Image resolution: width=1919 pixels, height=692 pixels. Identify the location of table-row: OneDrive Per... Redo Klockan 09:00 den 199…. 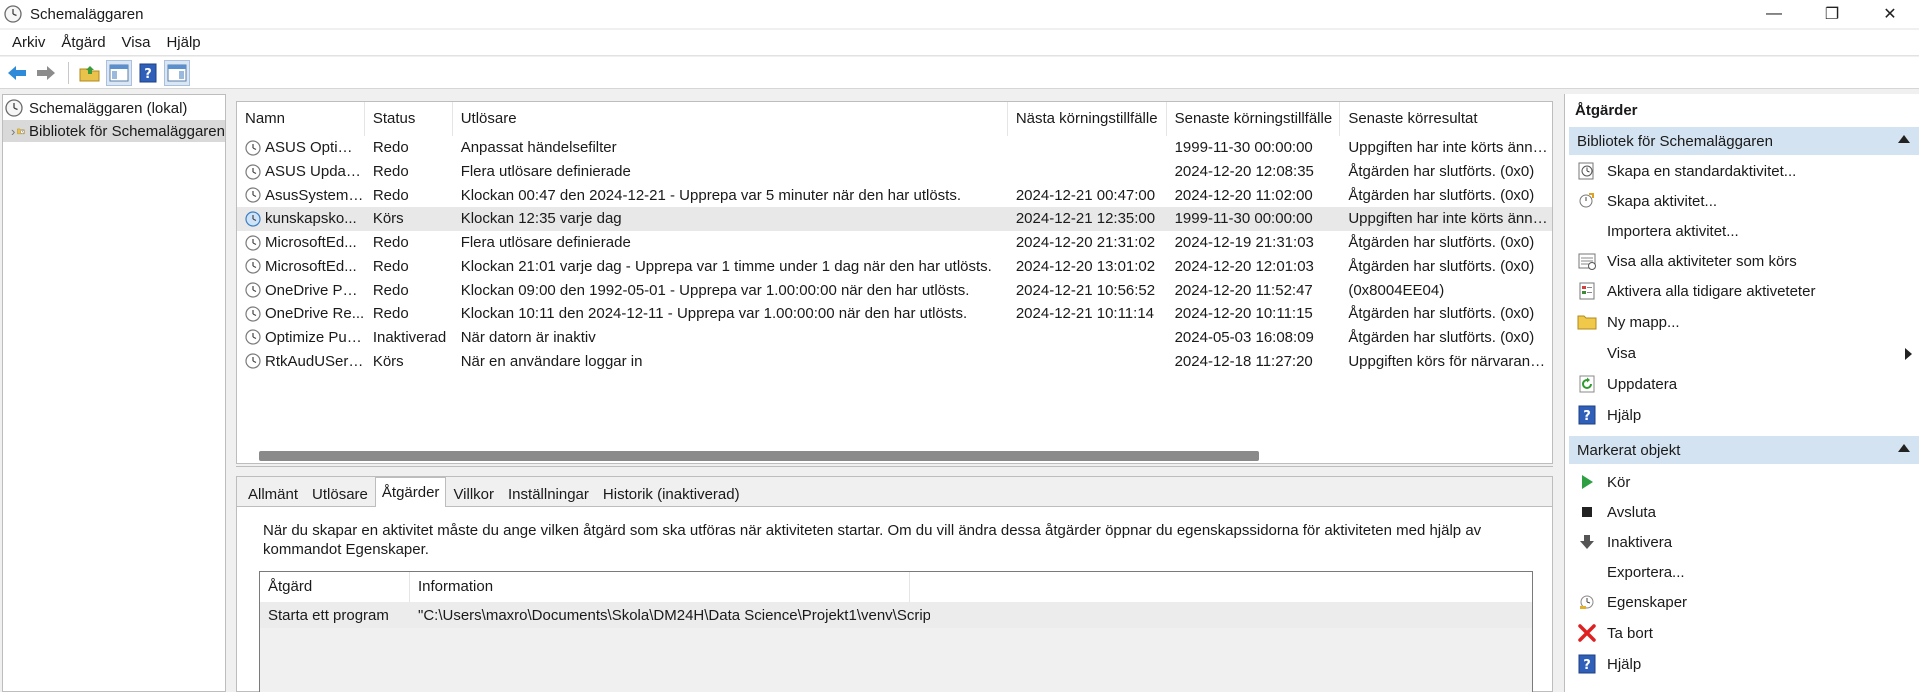
(894, 290).